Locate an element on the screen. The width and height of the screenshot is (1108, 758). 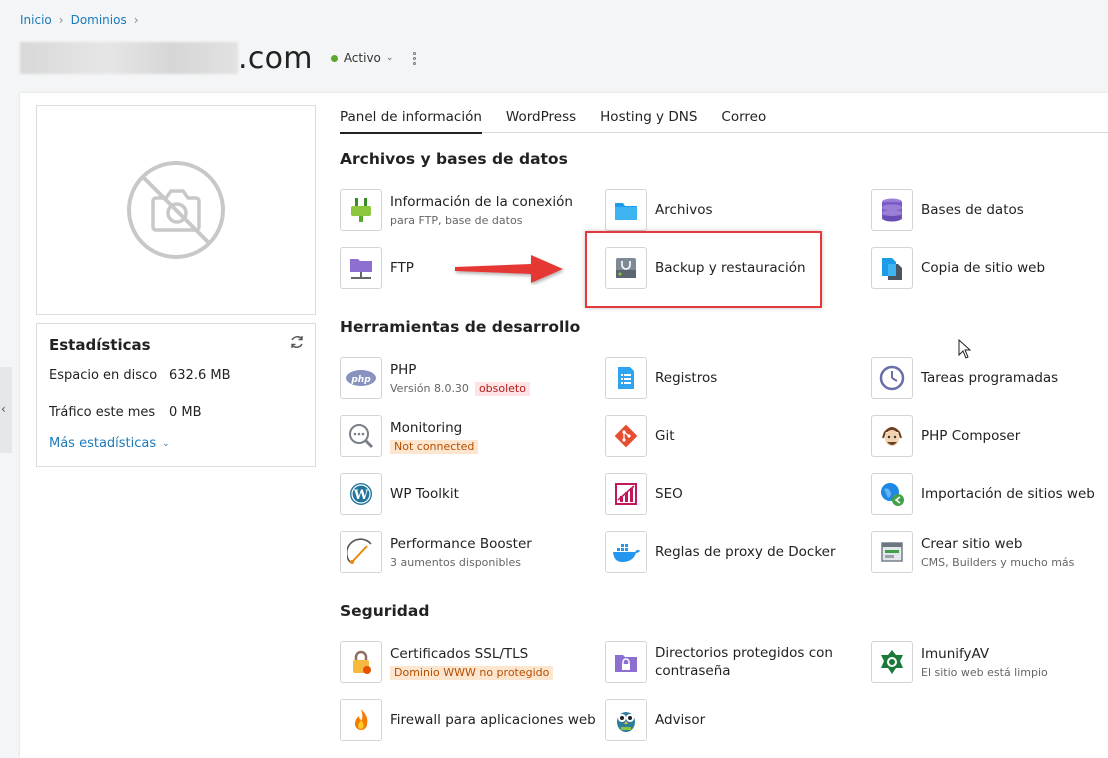
domain-header: .com Activo ⌄ is located at coordinates (218, 58).